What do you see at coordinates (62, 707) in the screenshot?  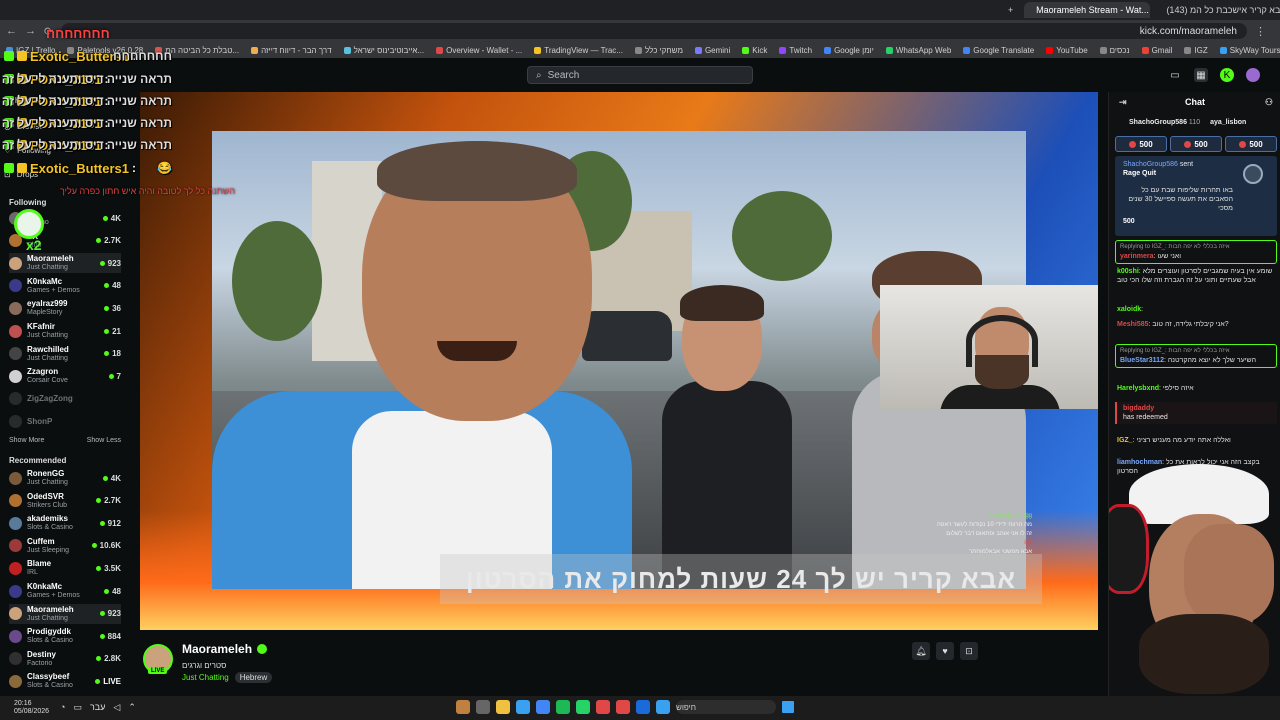 I see `bell-icon: ◔` at bounding box center [62, 707].